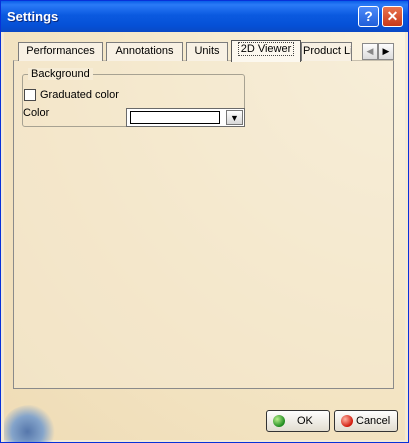 The height and width of the screenshot is (443, 409). Describe the element at coordinates (60, 74) in the screenshot. I see `background-group-title: Background` at that location.